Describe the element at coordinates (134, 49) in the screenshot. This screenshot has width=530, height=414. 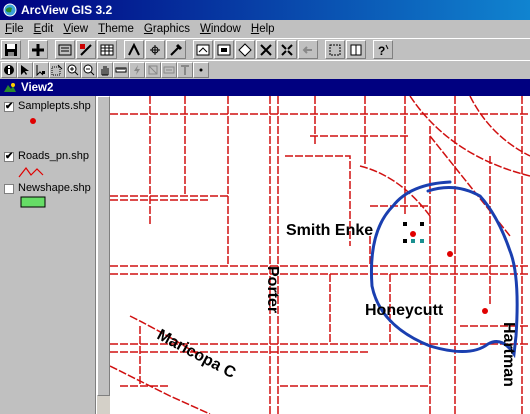
I see `find-icon` at that location.